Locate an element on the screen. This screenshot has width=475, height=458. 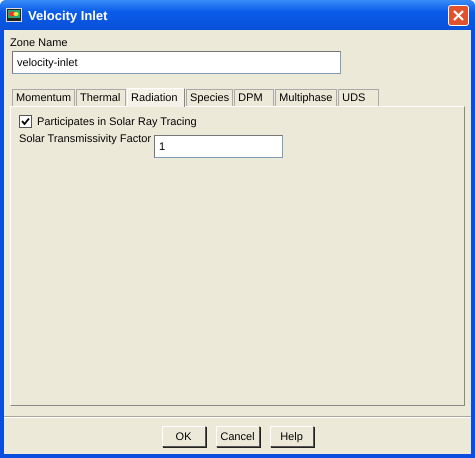
dialog-button: Cancel is located at coordinates (238, 436).